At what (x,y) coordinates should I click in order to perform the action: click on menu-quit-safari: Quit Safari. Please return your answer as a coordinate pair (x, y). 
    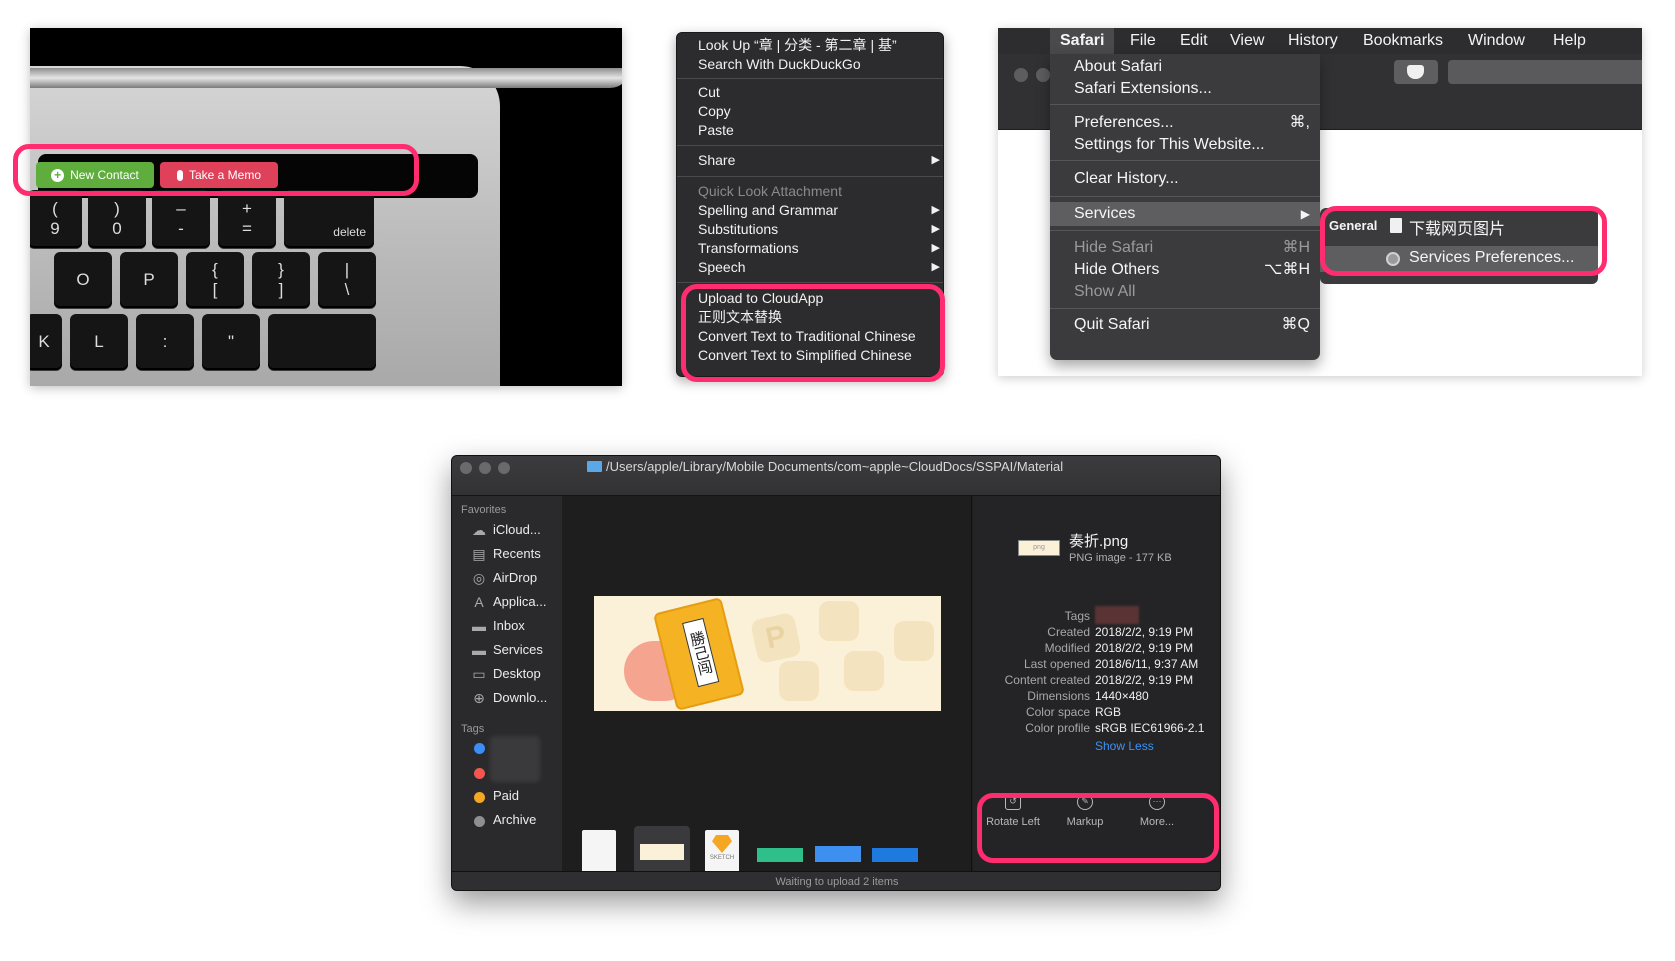
    Looking at the image, I should click on (1112, 325).